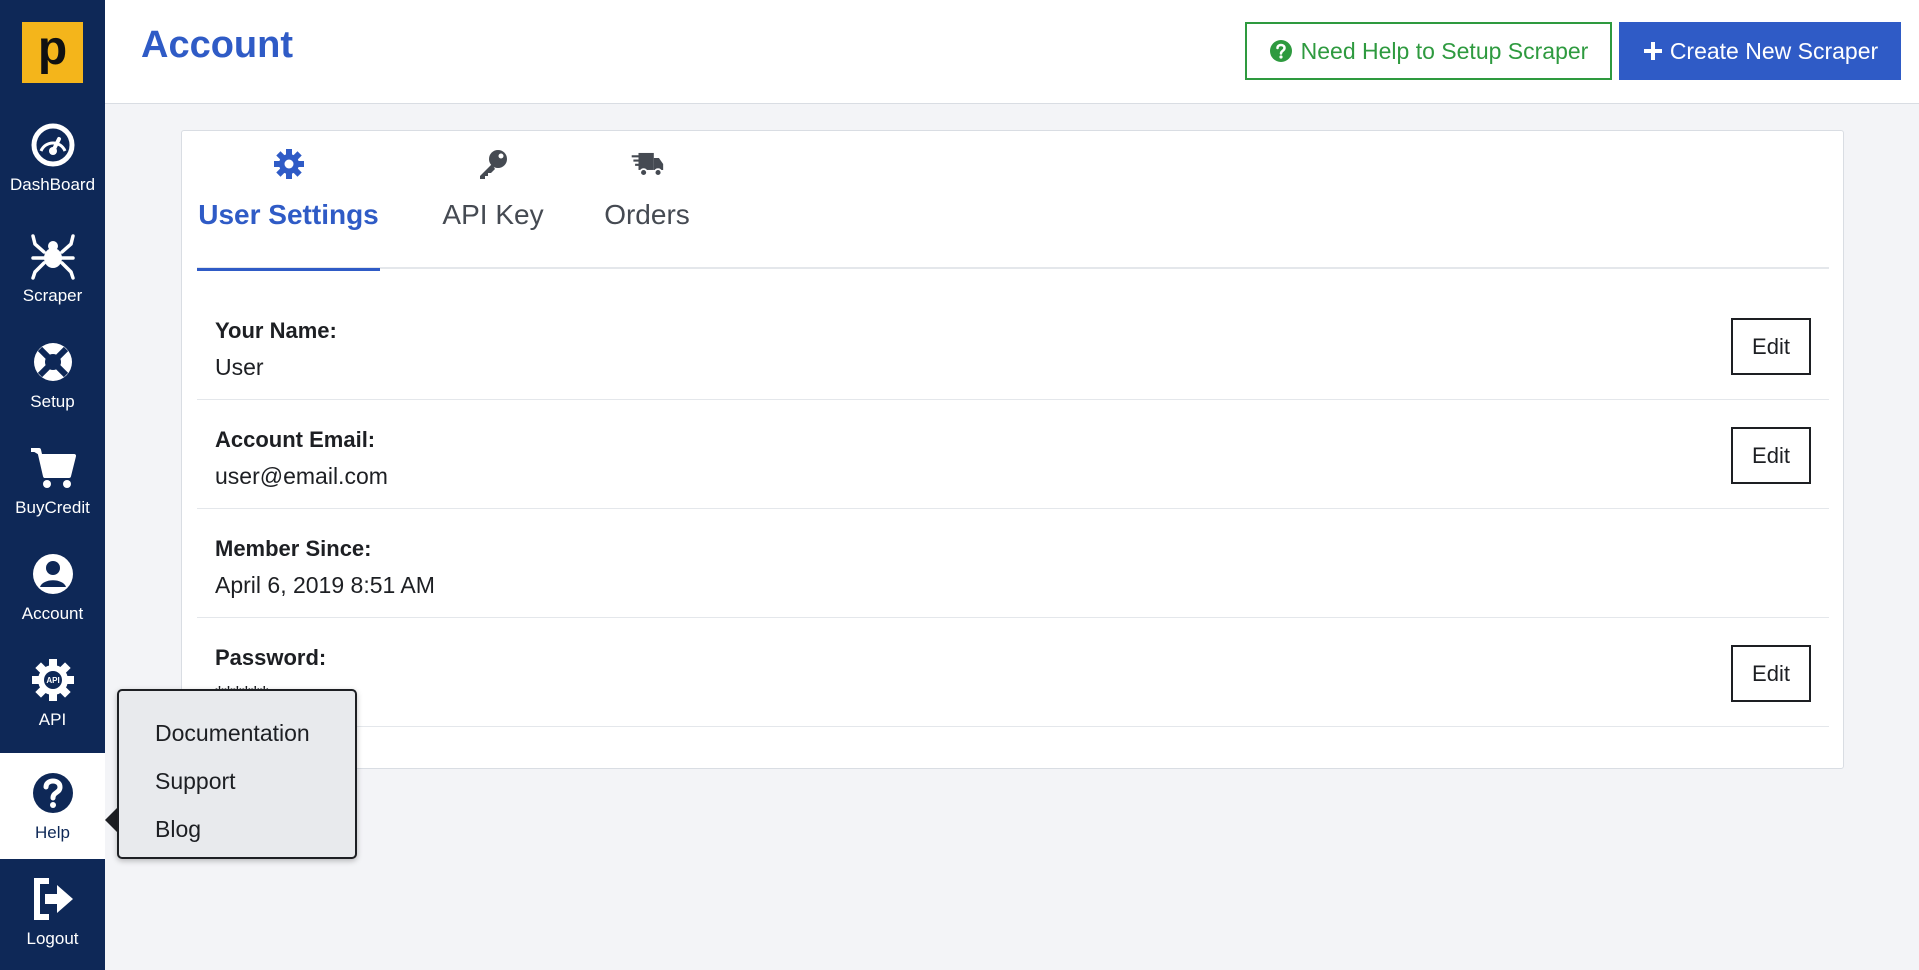 This screenshot has width=1919, height=970. Describe the element at coordinates (1774, 50) in the screenshot. I see `create-scraper-label: Create New Scraper` at that location.